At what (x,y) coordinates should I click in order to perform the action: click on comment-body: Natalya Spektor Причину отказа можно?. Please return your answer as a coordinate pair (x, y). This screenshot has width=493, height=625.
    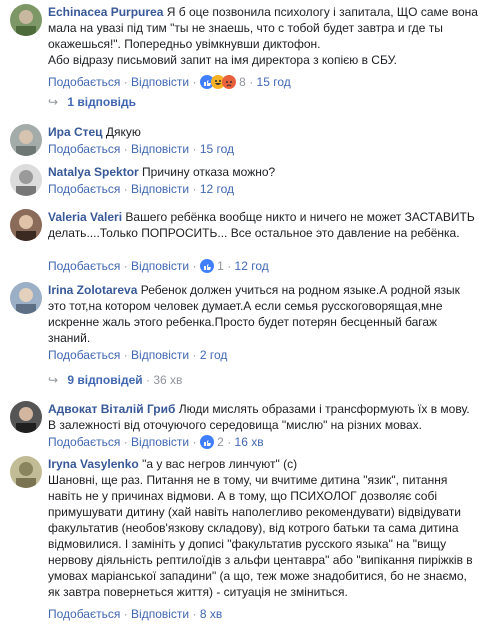
    Looking at the image, I should click on (263, 172).